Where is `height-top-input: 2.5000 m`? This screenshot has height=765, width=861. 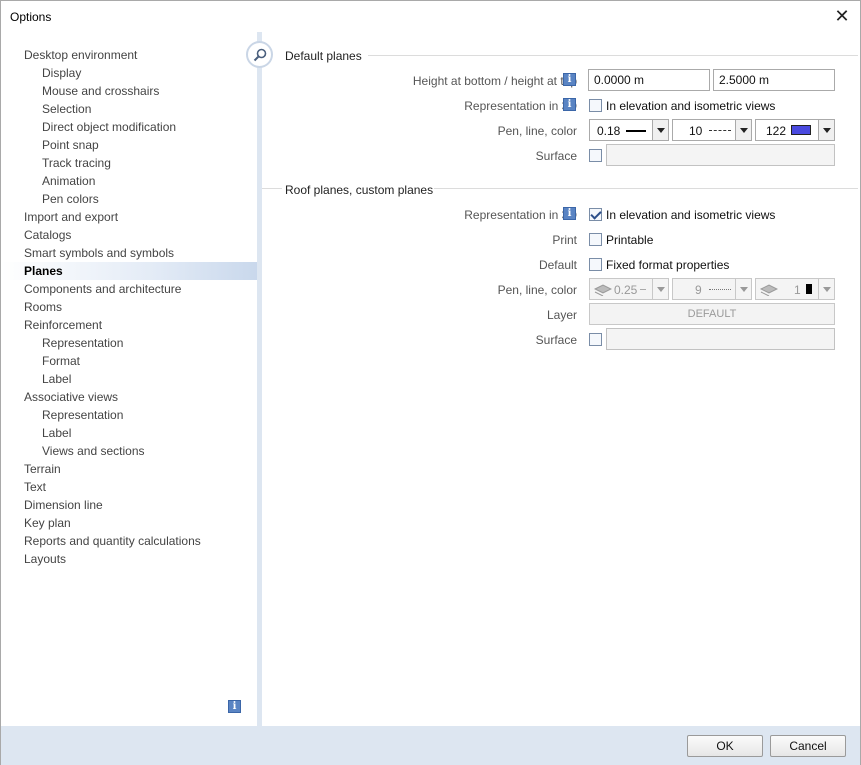 height-top-input: 2.5000 m is located at coordinates (774, 80).